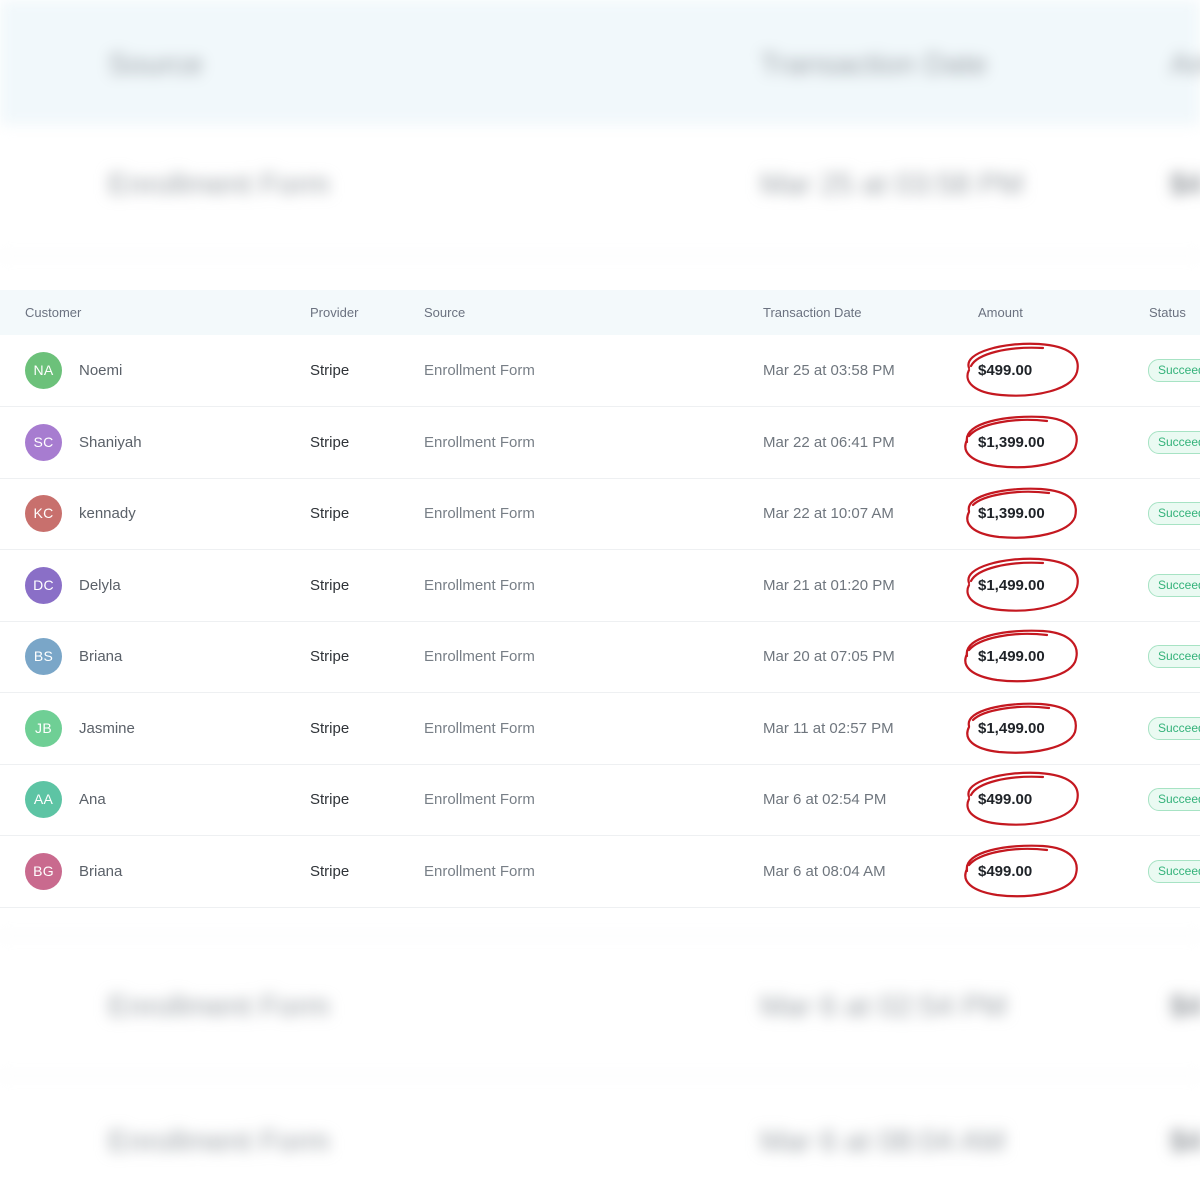 The height and width of the screenshot is (1200, 1200). I want to click on blurred-row-date: Mar 6 at 02:54 PM, so click(883, 1006).